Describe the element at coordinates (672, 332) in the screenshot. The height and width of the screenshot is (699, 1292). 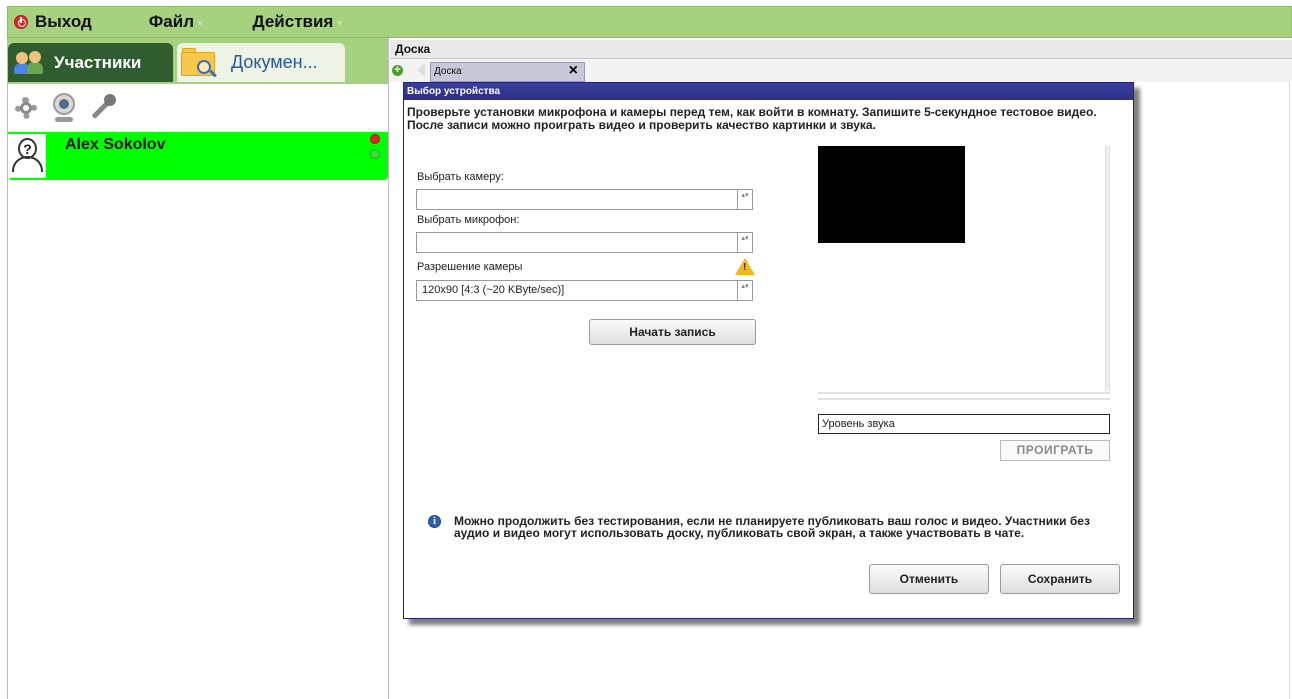
I see `start-recording-button: Начать запись` at that location.